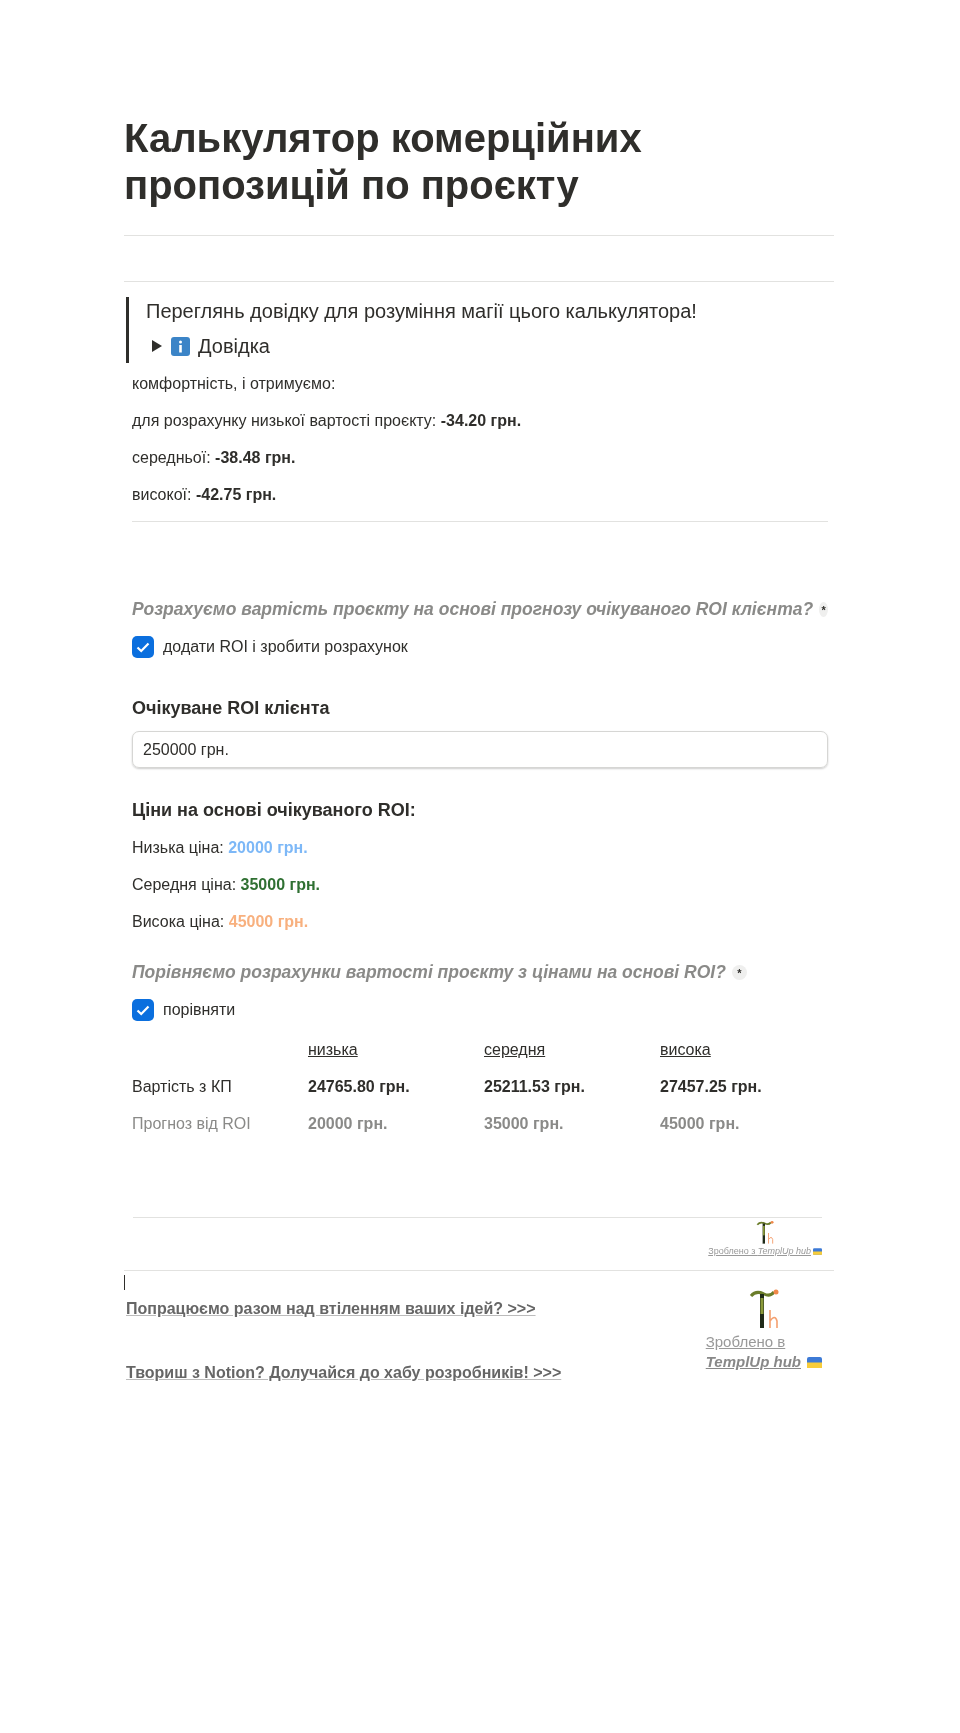  Describe the element at coordinates (535, 1087) in the screenshot. I see `table-cell-text: 25211.53 грн.` at that location.